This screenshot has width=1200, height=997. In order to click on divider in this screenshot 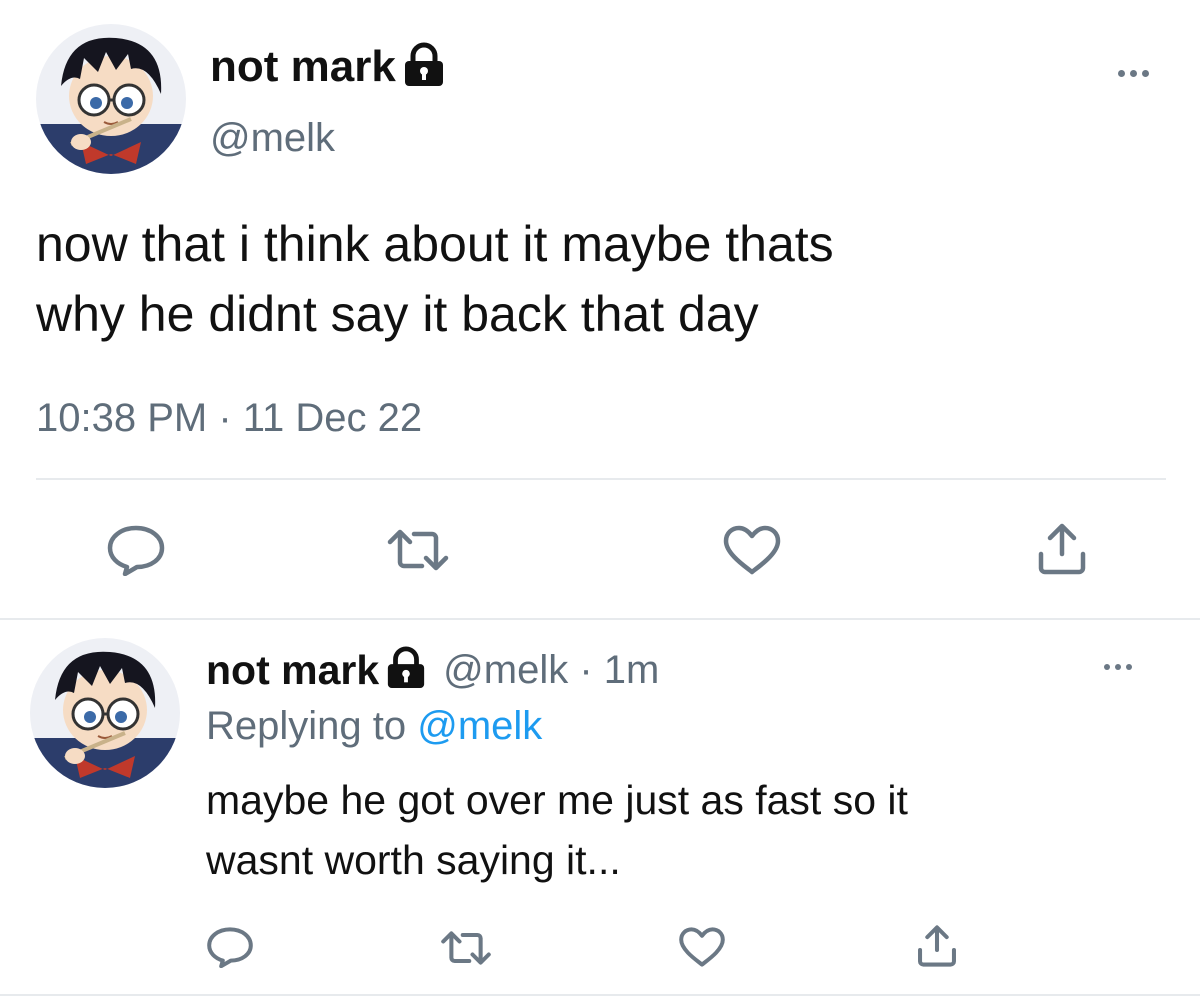, I will do `click(601, 479)`.